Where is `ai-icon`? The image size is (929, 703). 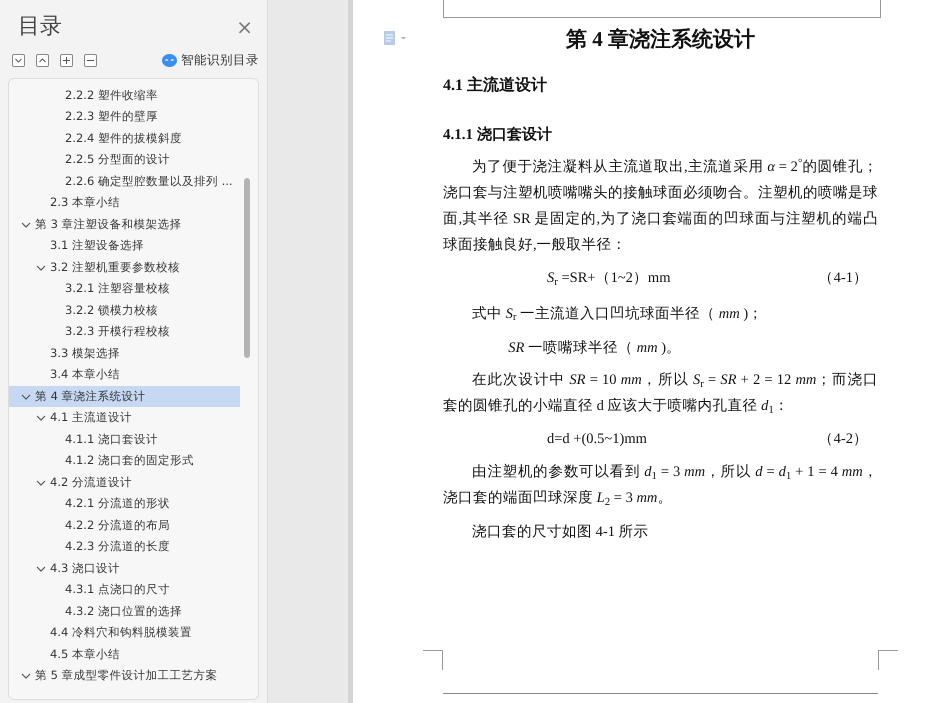 ai-icon is located at coordinates (169, 60).